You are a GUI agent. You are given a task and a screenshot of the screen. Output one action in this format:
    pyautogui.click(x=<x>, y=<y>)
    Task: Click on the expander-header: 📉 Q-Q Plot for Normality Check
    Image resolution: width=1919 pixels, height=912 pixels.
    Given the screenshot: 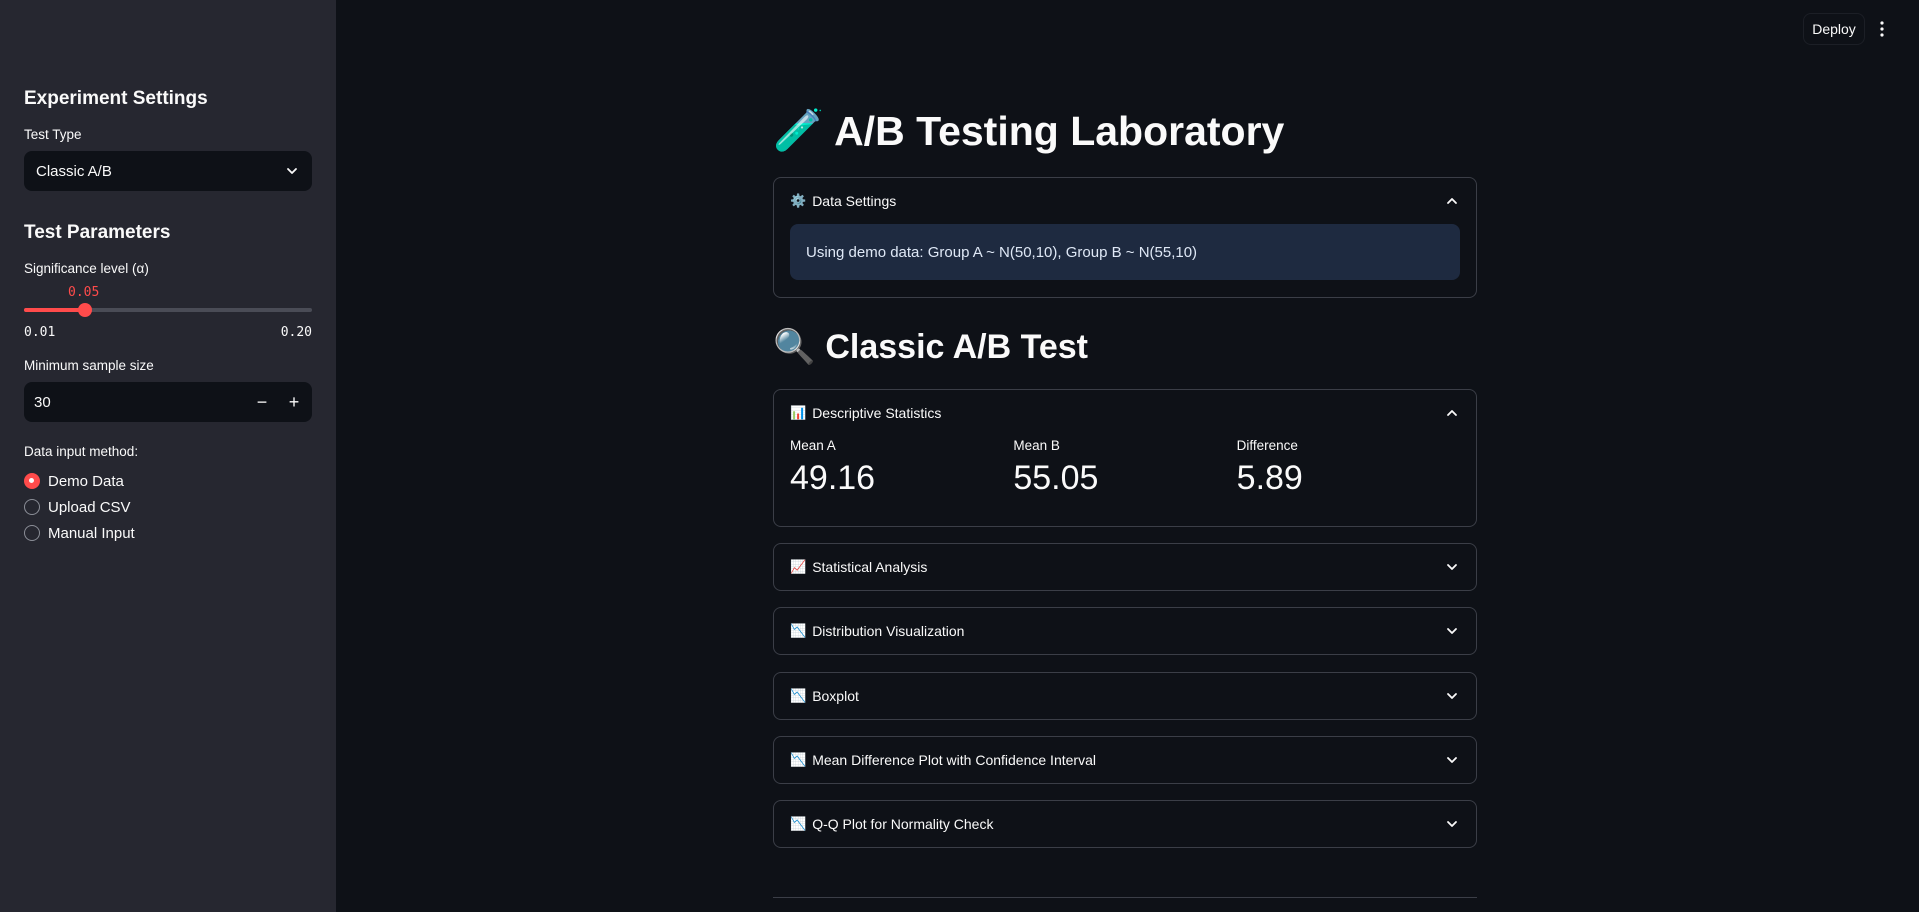 What is the action you would take?
    pyautogui.click(x=1125, y=824)
    